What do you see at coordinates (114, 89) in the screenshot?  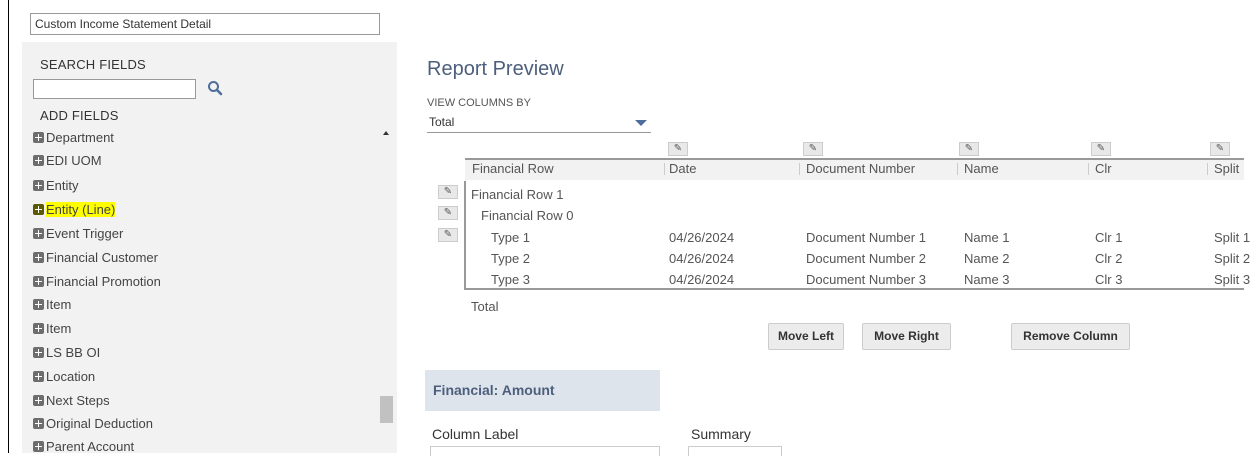 I see `search-input` at bounding box center [114, 89].